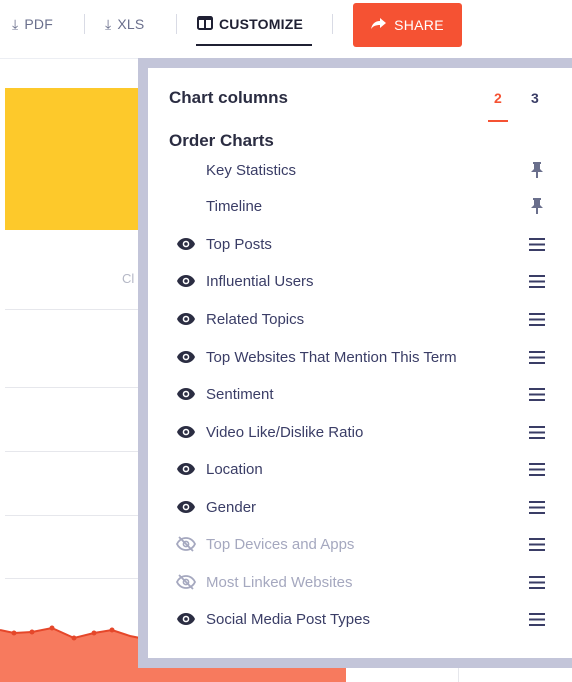 The image size is (572, 682). Describe the element at coordinates (331, 357) in the screenshot. I see `chart-order-item-label: Top Websites That Mention This Term` at that location.